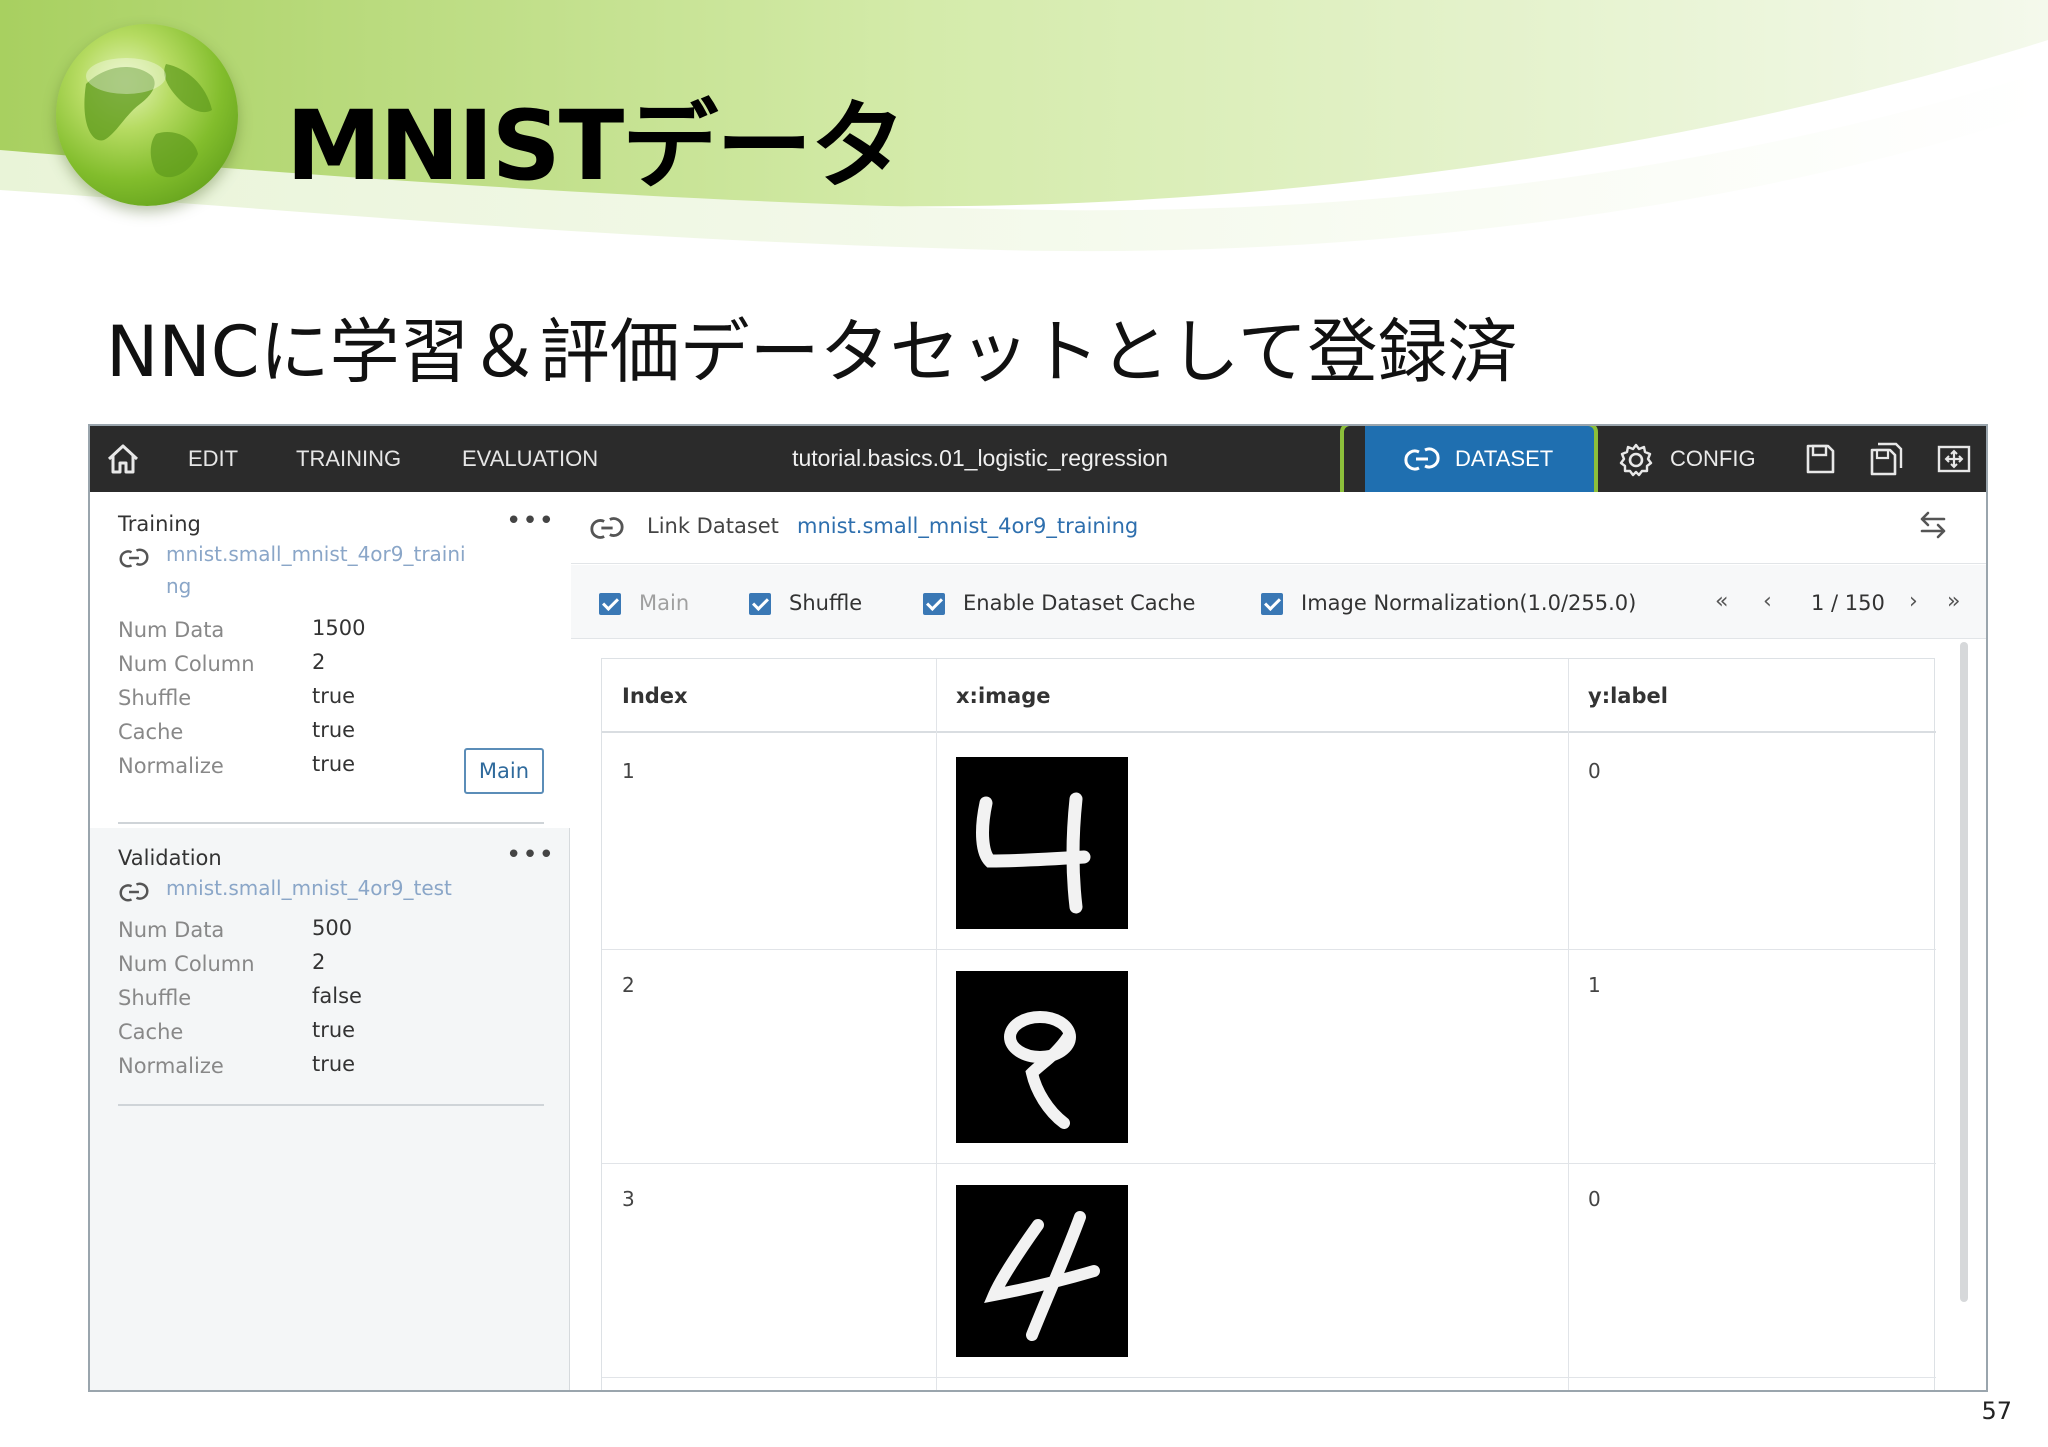 The image size is (2048, 1447). What do you see at coordinates (170, 858) in the screenshot?
I see `validation-title: Validation` at bounding box center [170, 858].